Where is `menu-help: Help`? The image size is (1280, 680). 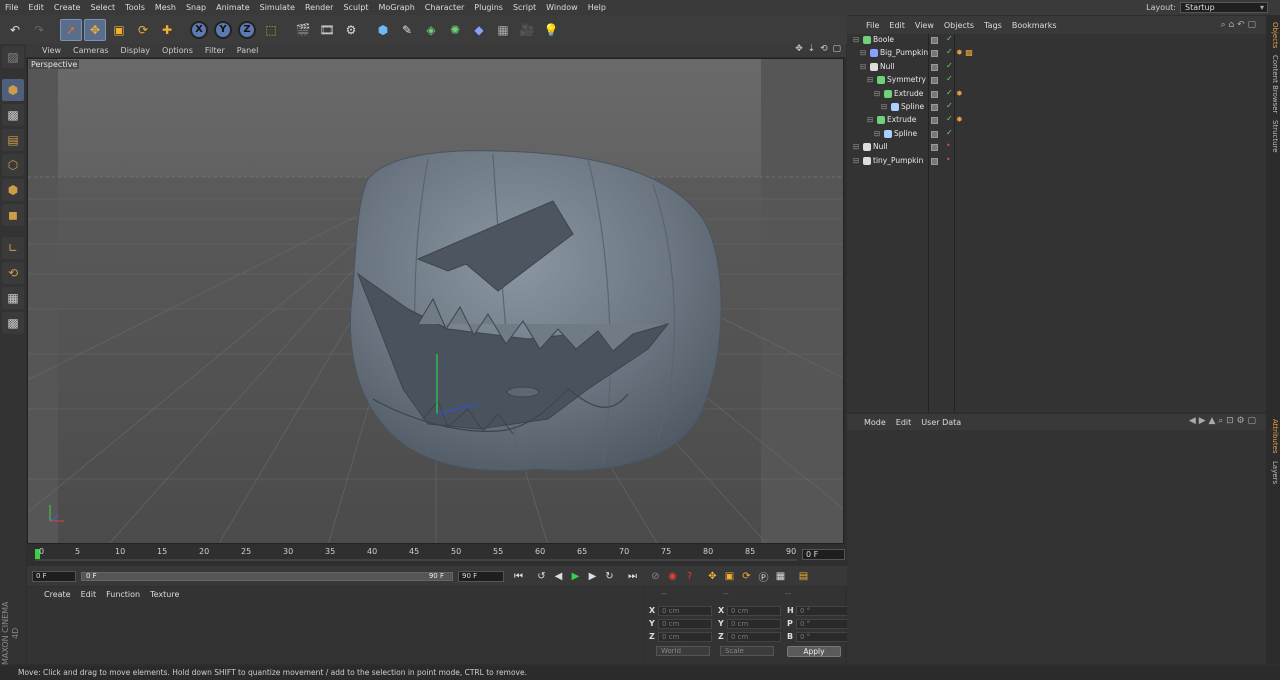
menu-help: Help is located at coordinates (597, 7).